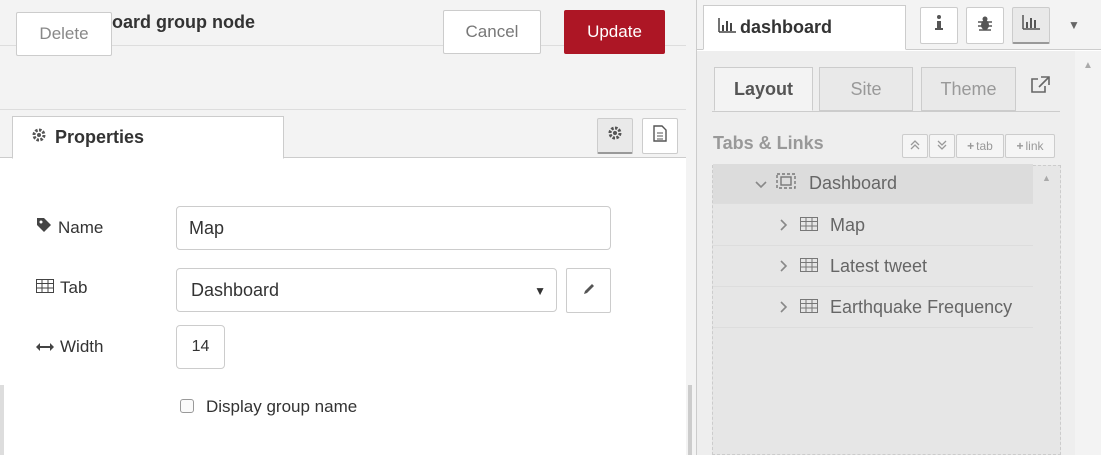 The image size is (1101, 455). Describe the element at coordinates (968, 89) in the screenshot. I see `tab-theme: Theme` at that location.